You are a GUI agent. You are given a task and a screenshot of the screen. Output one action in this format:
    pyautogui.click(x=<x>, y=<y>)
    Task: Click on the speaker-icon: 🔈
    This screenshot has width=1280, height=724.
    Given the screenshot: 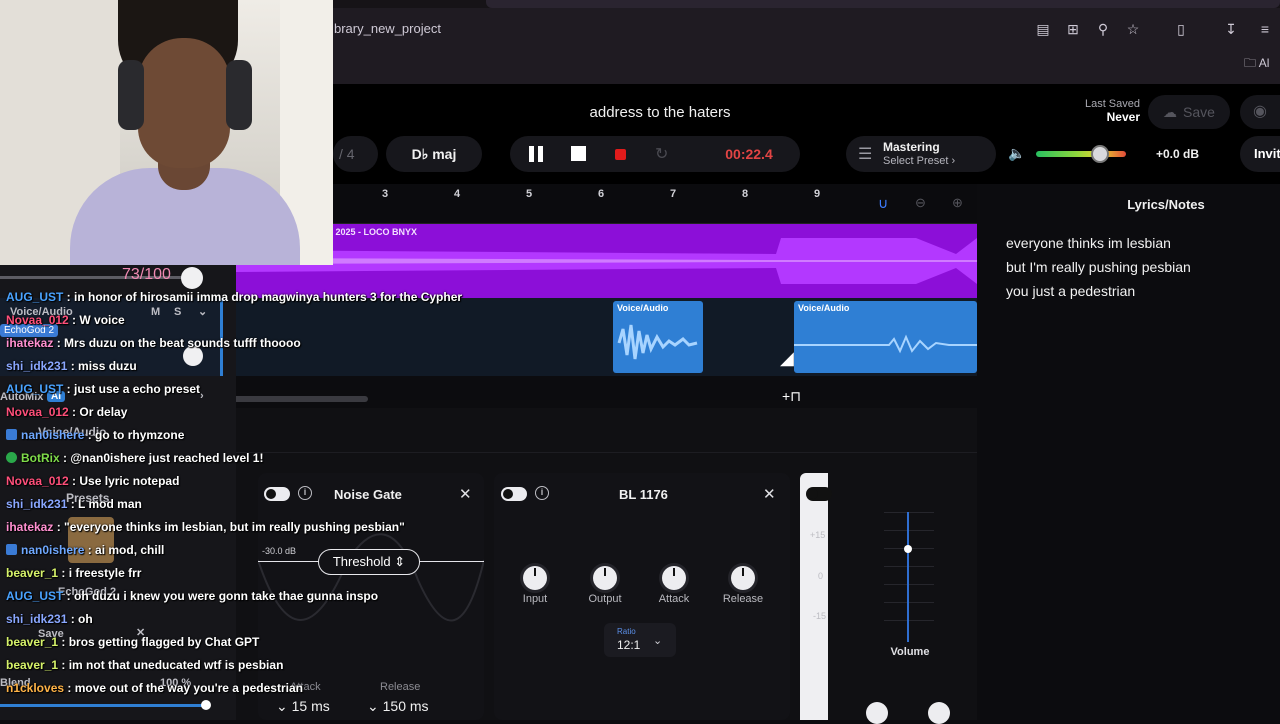 What is the action you would take?
    pyautogui.click(x=1016, y=153)
    